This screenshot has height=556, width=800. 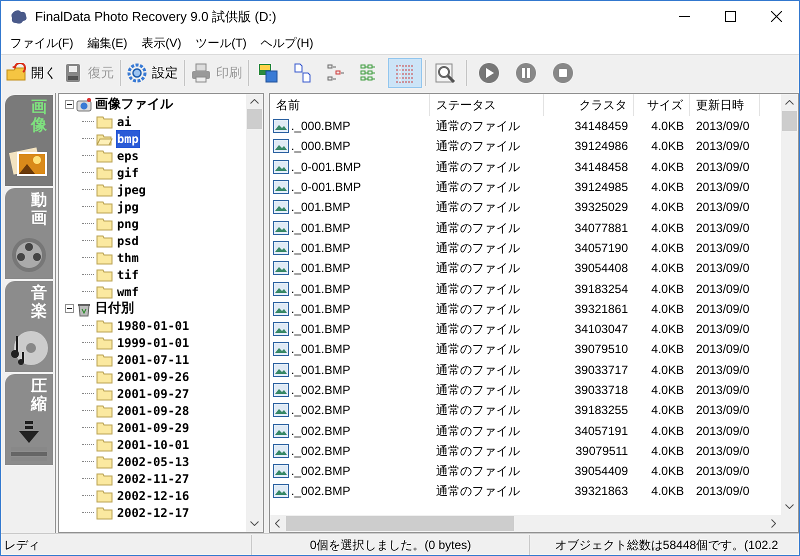 What do you see at coordinates (153, 495) in the screenshot?
I see `tree-item: 2002-12-16` at bounding box center [153, 495].